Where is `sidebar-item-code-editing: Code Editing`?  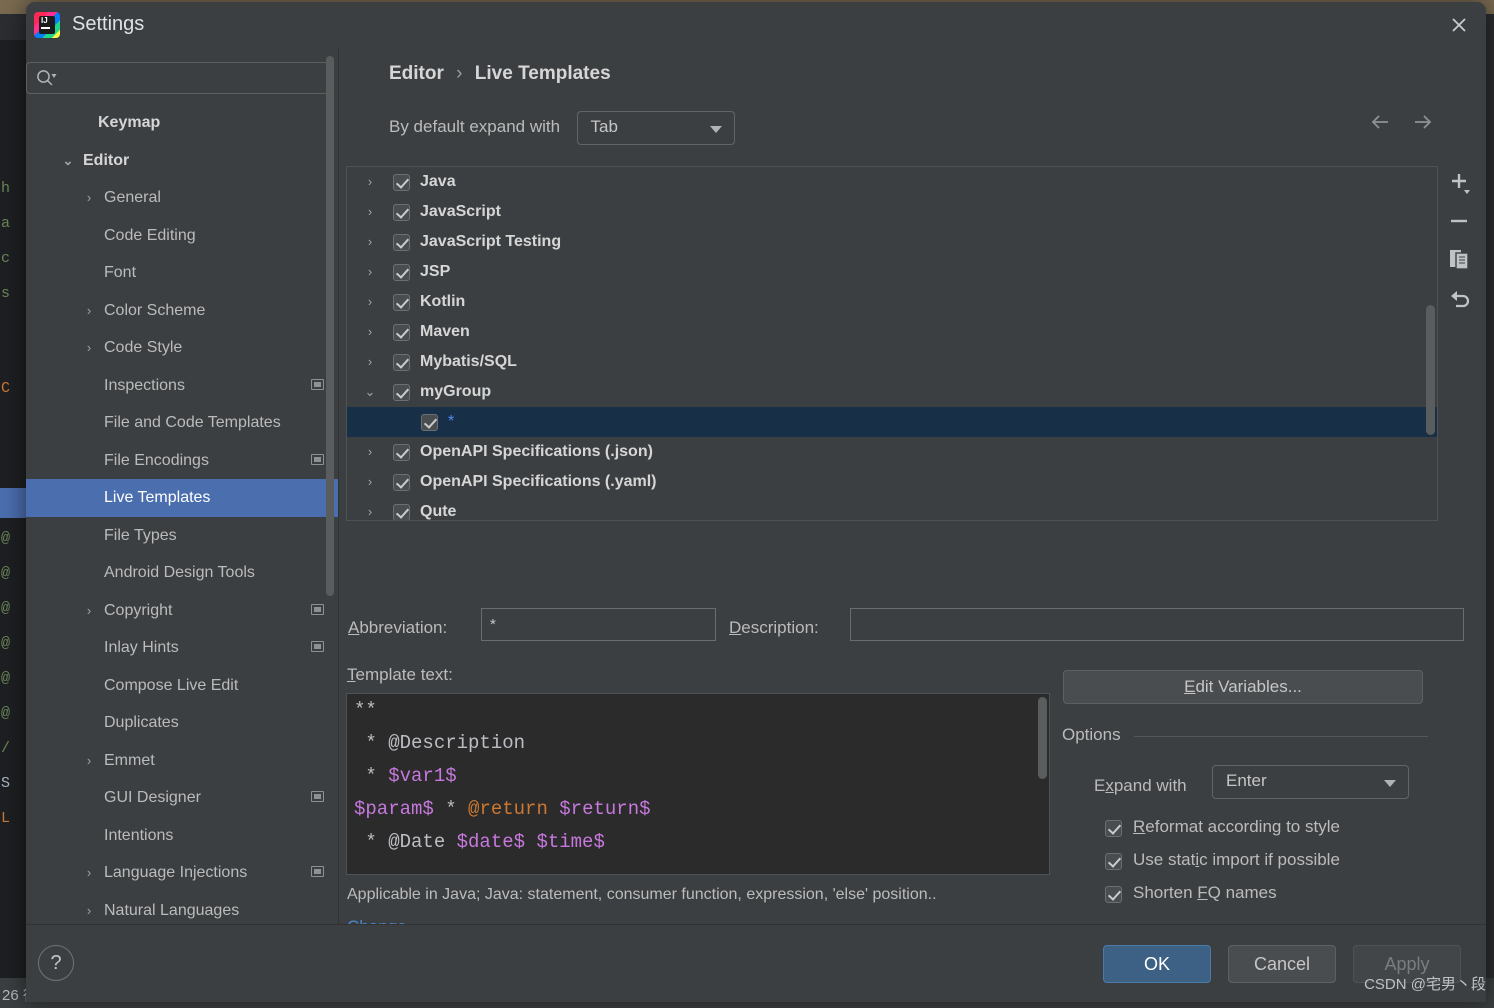 sidebar-item-code-editing: Code Editing is located at coordinates (182, 236).